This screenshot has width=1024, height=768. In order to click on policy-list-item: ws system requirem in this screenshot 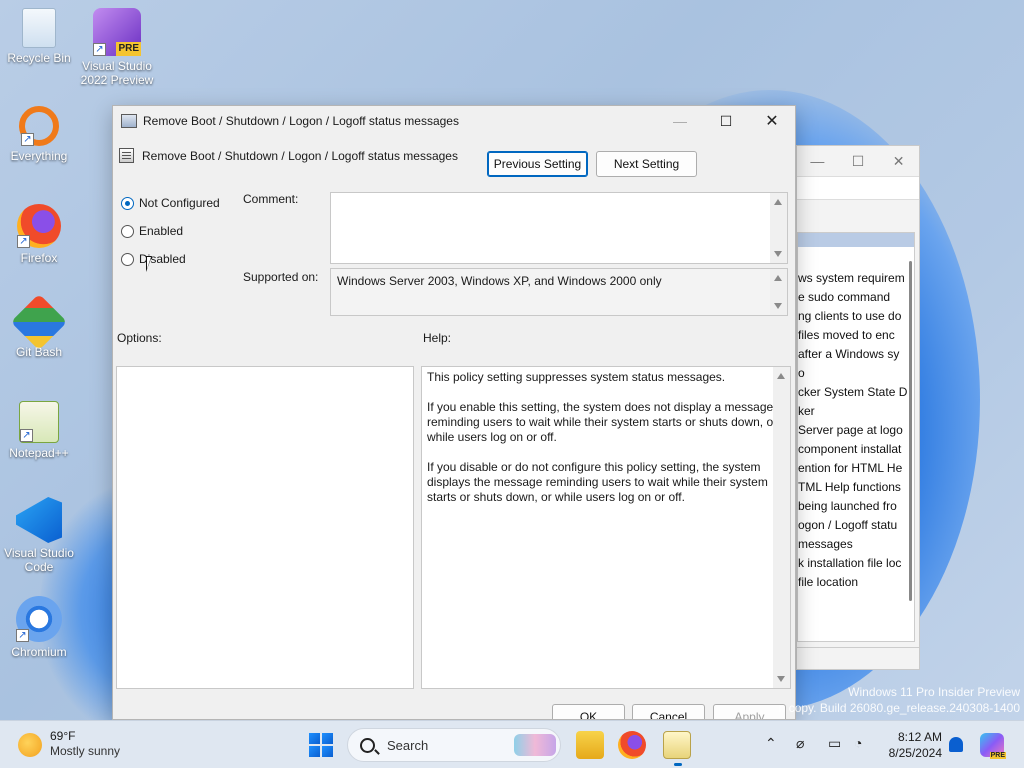, I will do `click(856, 278)`.